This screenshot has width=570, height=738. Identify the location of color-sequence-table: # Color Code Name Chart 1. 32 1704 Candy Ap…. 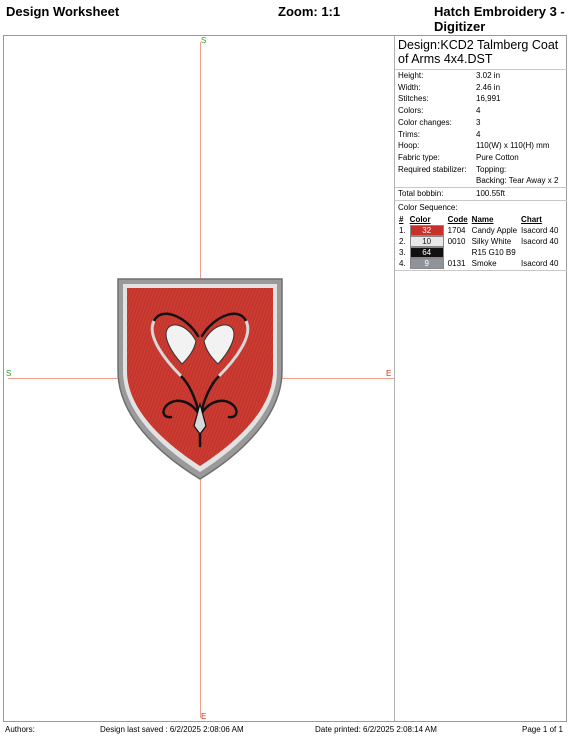
(478, 241).